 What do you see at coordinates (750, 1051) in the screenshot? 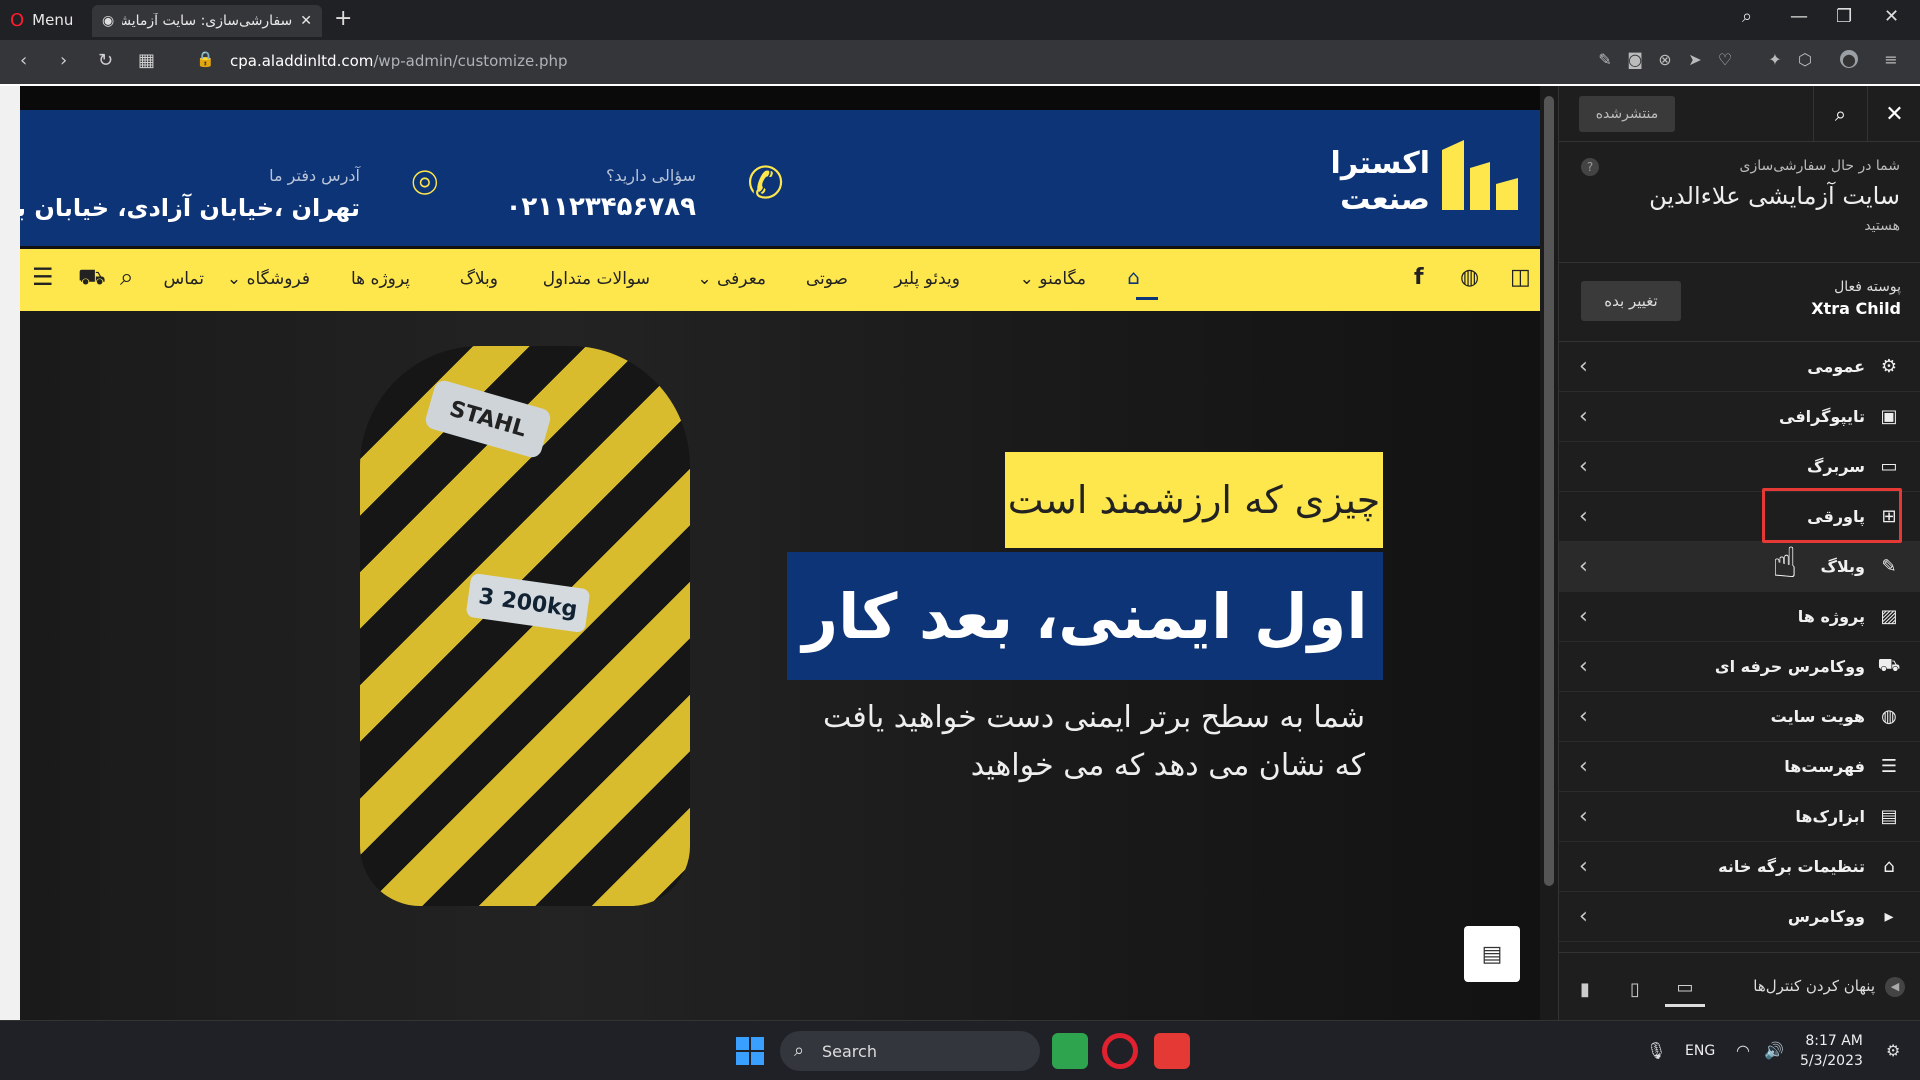
I see `windows-start-icon` at bounding box center [750, 1051].